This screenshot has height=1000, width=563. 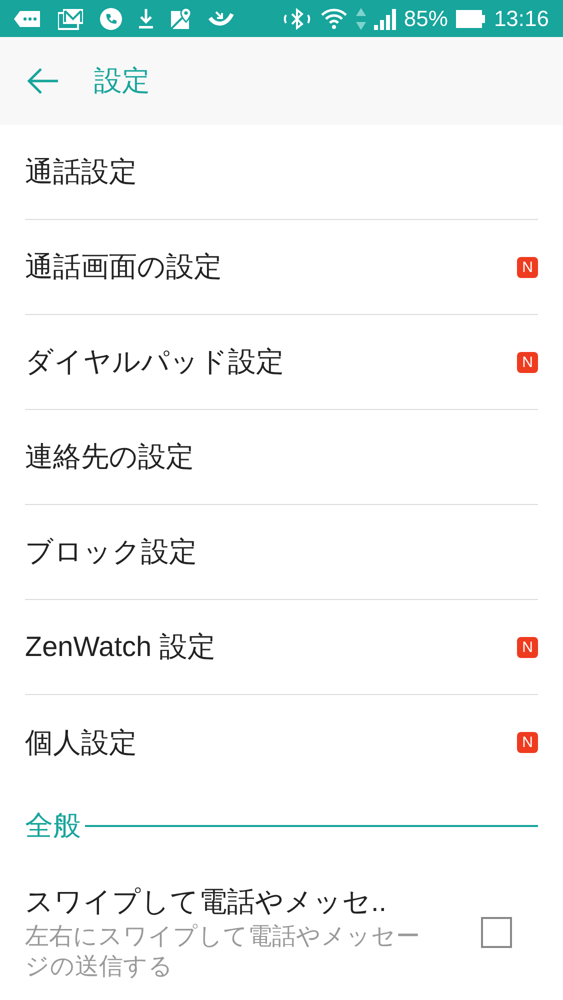 What do you see at coordinates (281, 647) in the screenshot?
I see `settings-item: ZenWatch 設定 N` at bounding box center [281, 647].